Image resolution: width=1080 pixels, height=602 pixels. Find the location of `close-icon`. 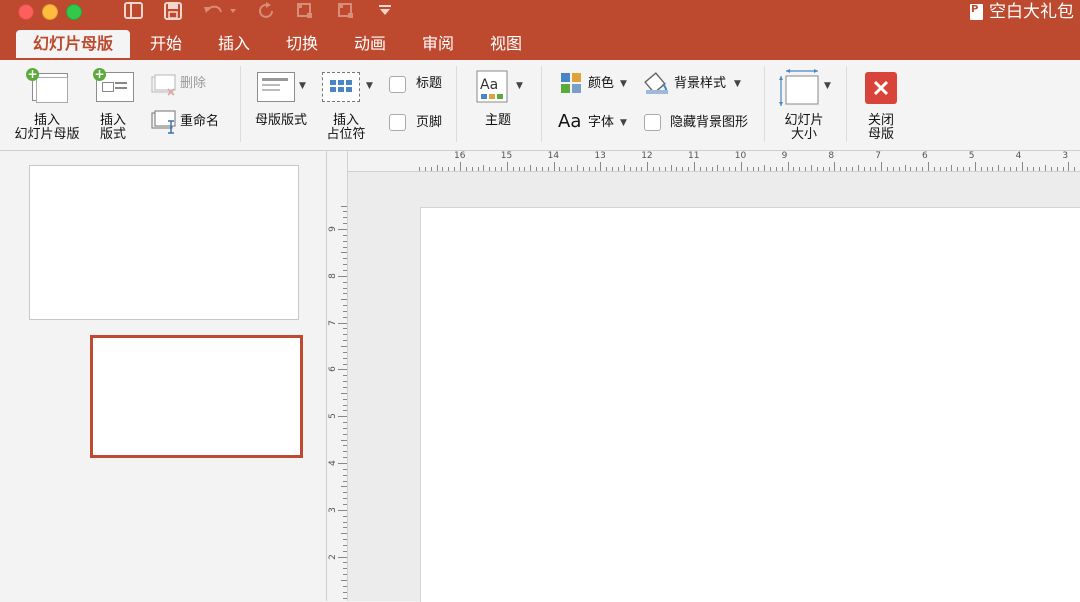

close-icon is located at coordinates (881, 88).